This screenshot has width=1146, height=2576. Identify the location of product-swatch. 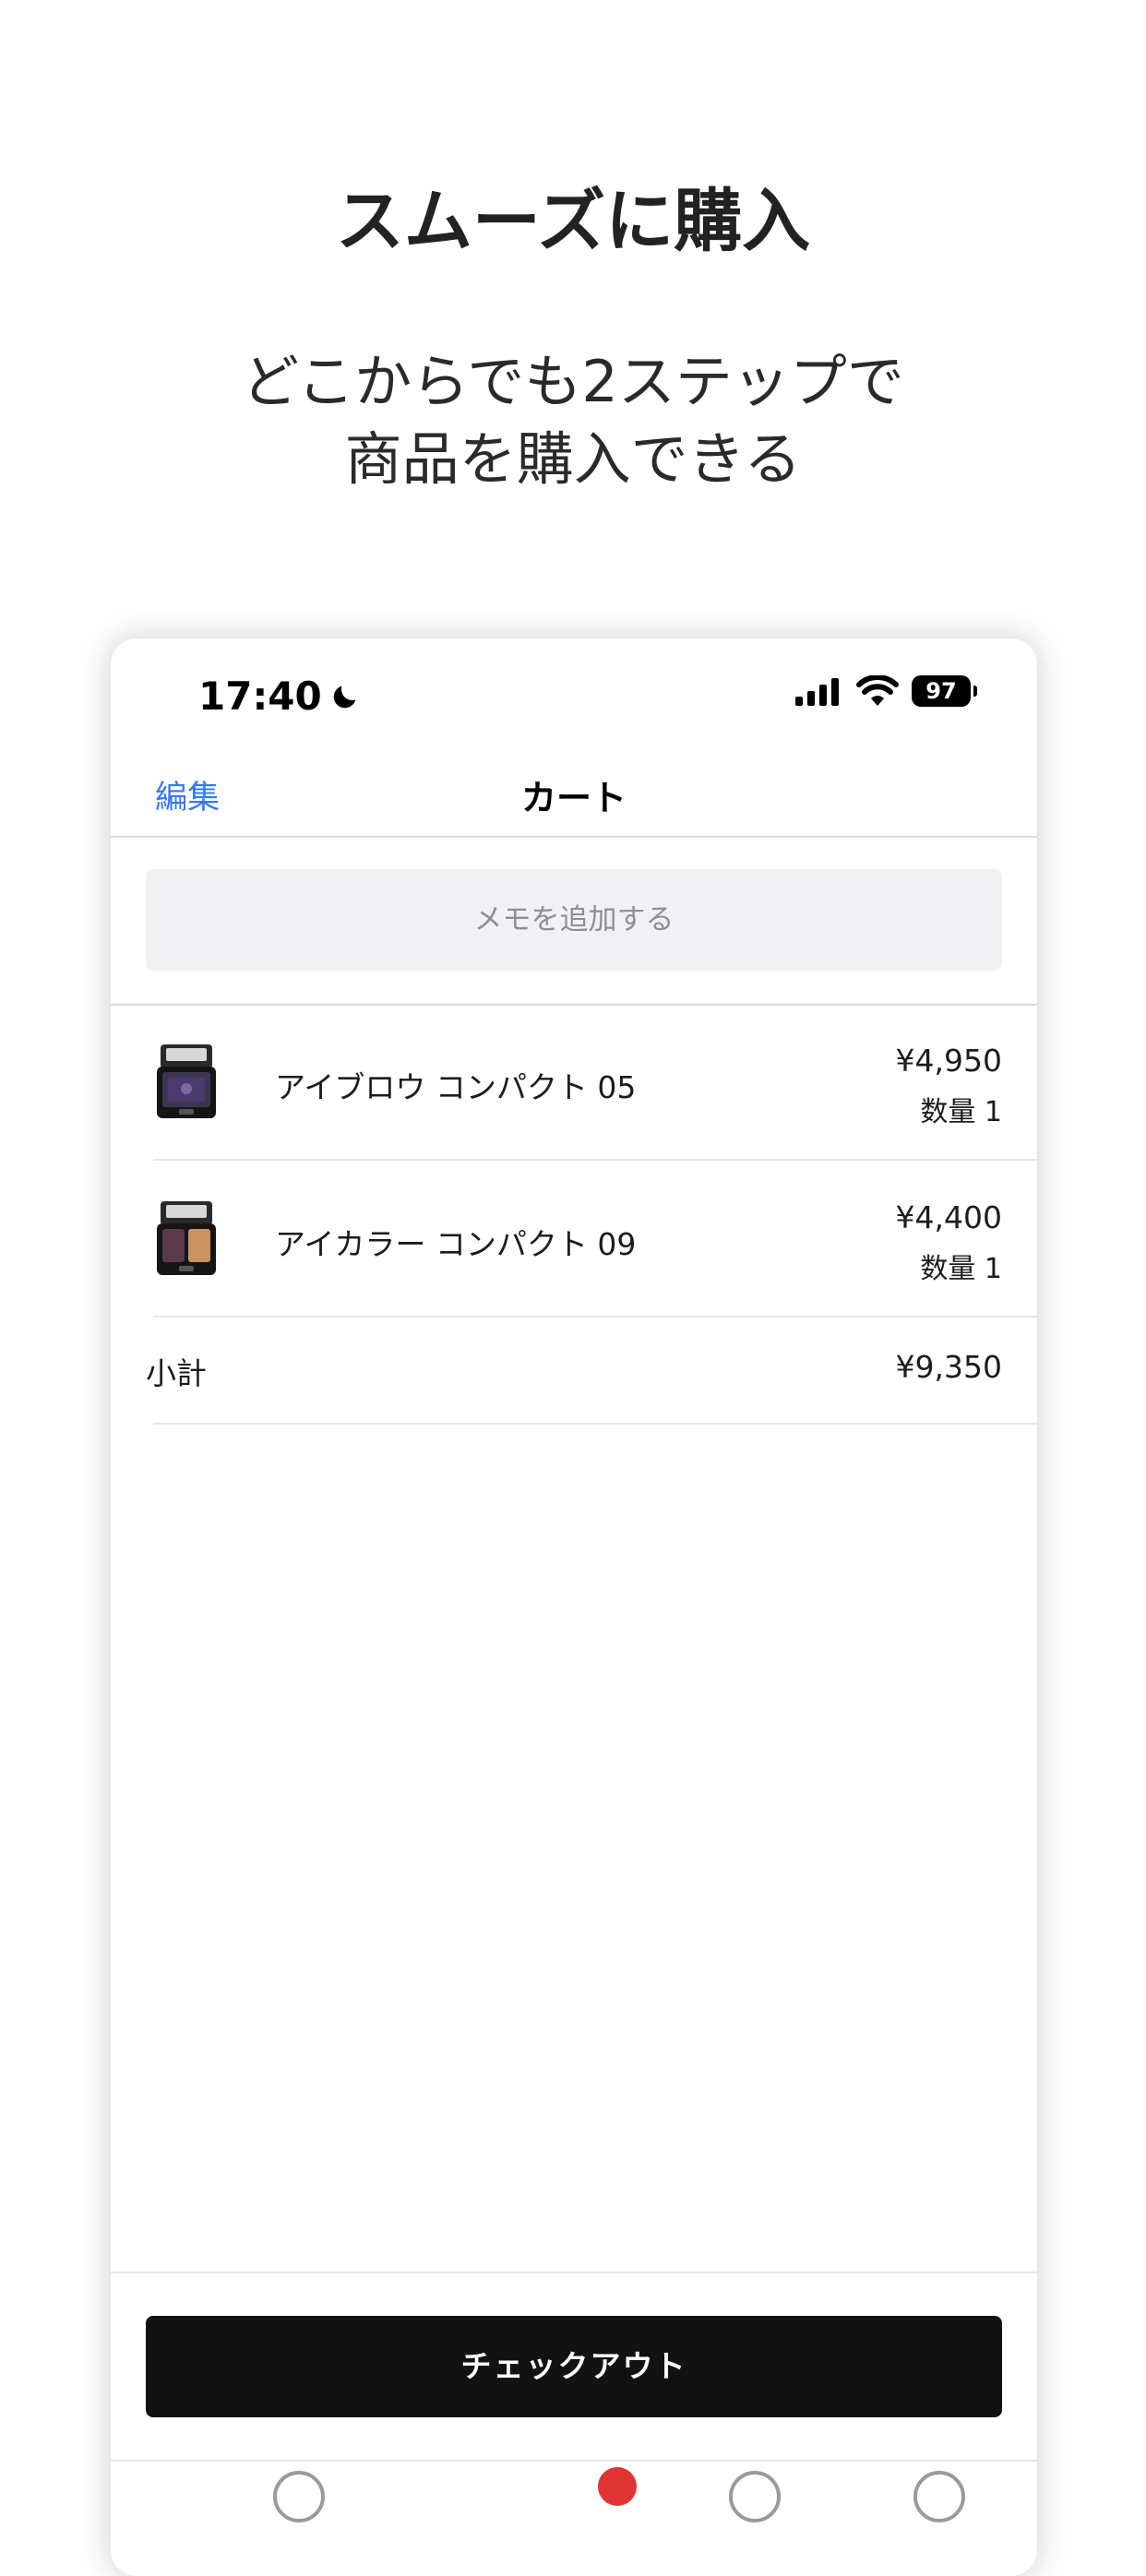
(199, 1245).